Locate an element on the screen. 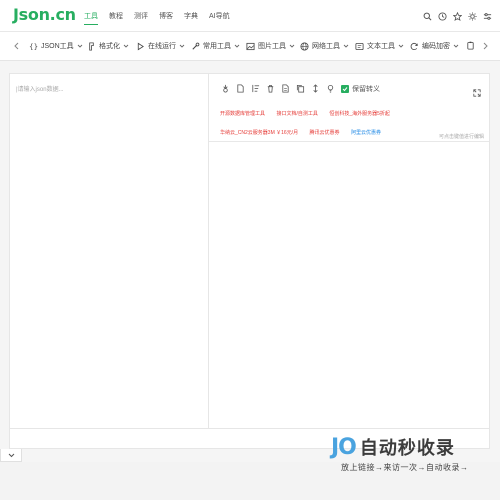 The width and height of the screenshot is (500, 500). image-icon is located at coordinates (250, 46).